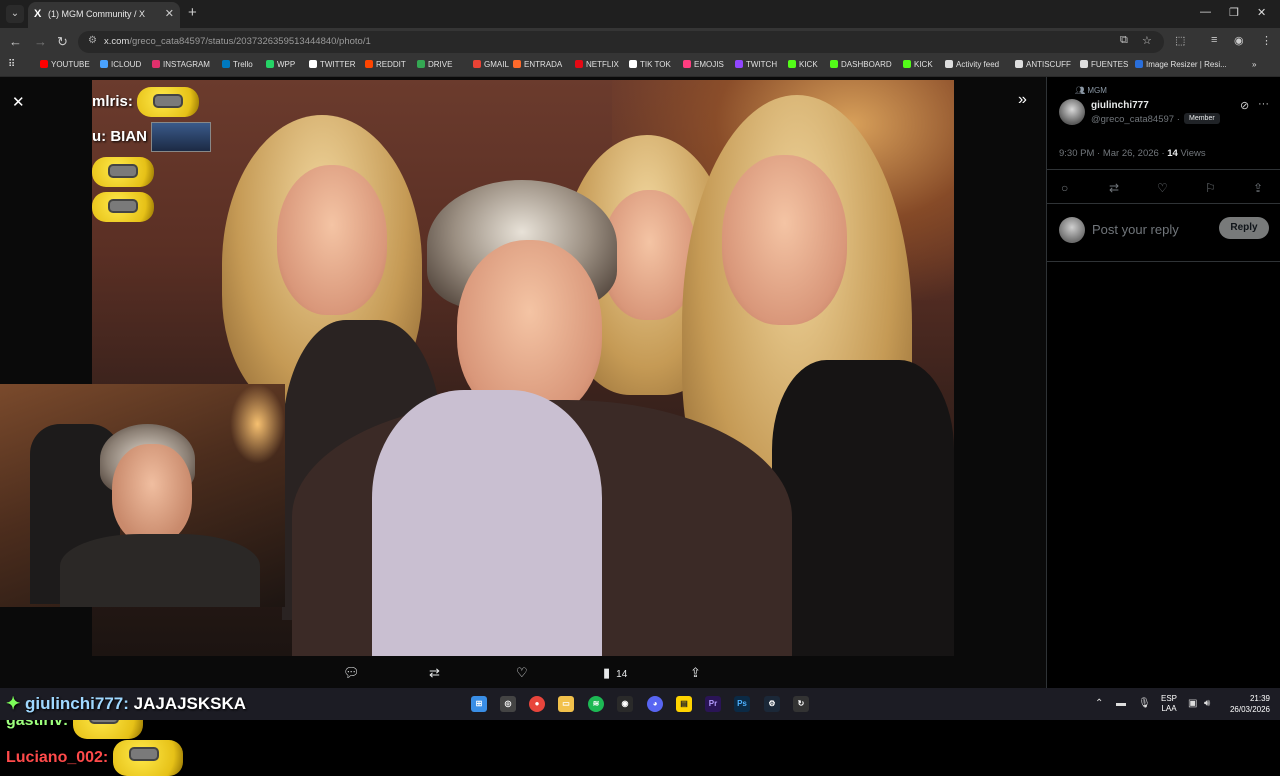 The height and width of the screenshot is (776, 1280). I want to click on premiere-icon: Pr, so click(713, 704).